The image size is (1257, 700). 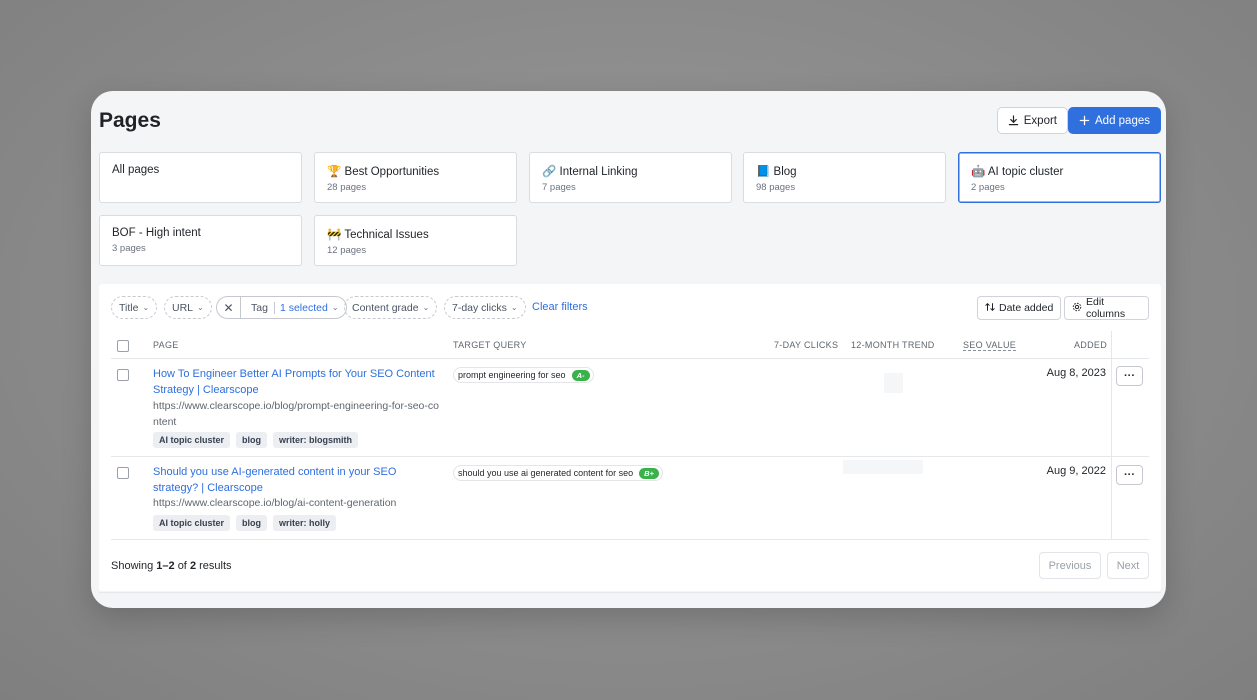 I want to click on filter-title: Title ⌄, so click(x=134, y=307).